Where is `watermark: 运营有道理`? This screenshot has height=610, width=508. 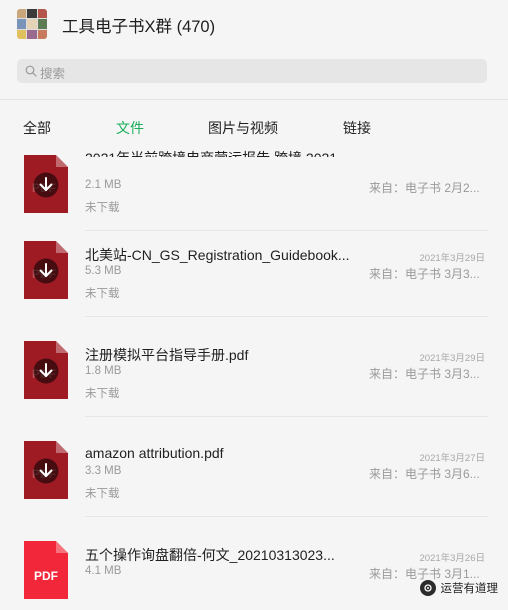 watermark: 运营有道理 is located at coordinates (459, 588).